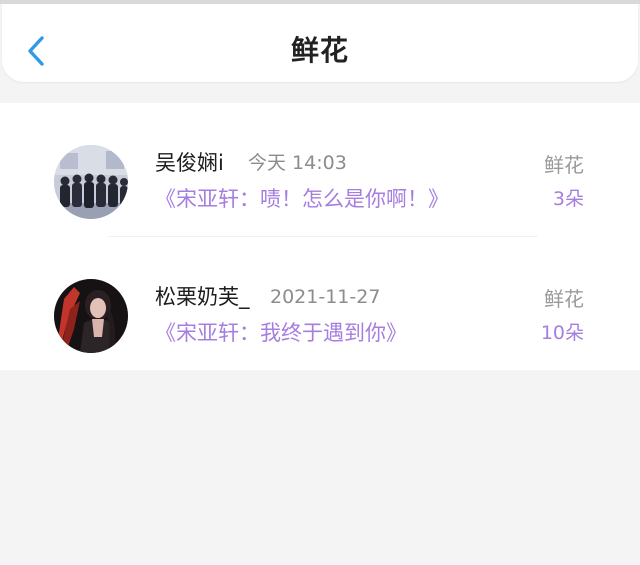 The image size is (640, 565). I want to click on gift-count: 10朵, so click(562, 333).